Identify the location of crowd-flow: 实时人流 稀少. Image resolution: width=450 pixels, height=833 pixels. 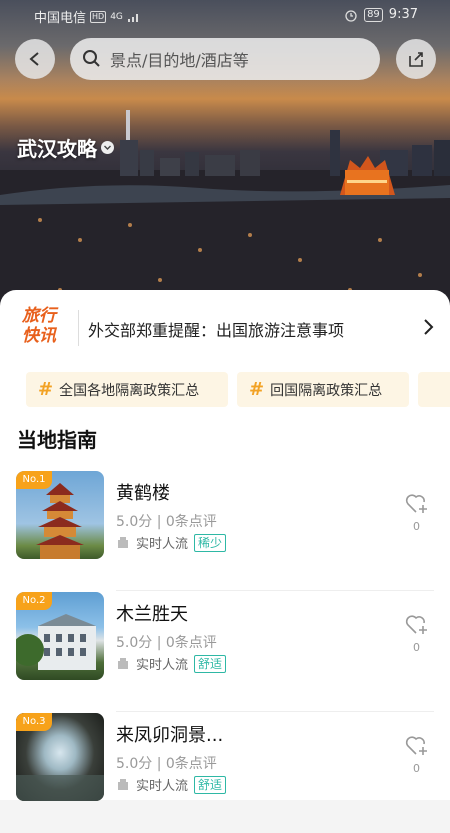
(171, 542).